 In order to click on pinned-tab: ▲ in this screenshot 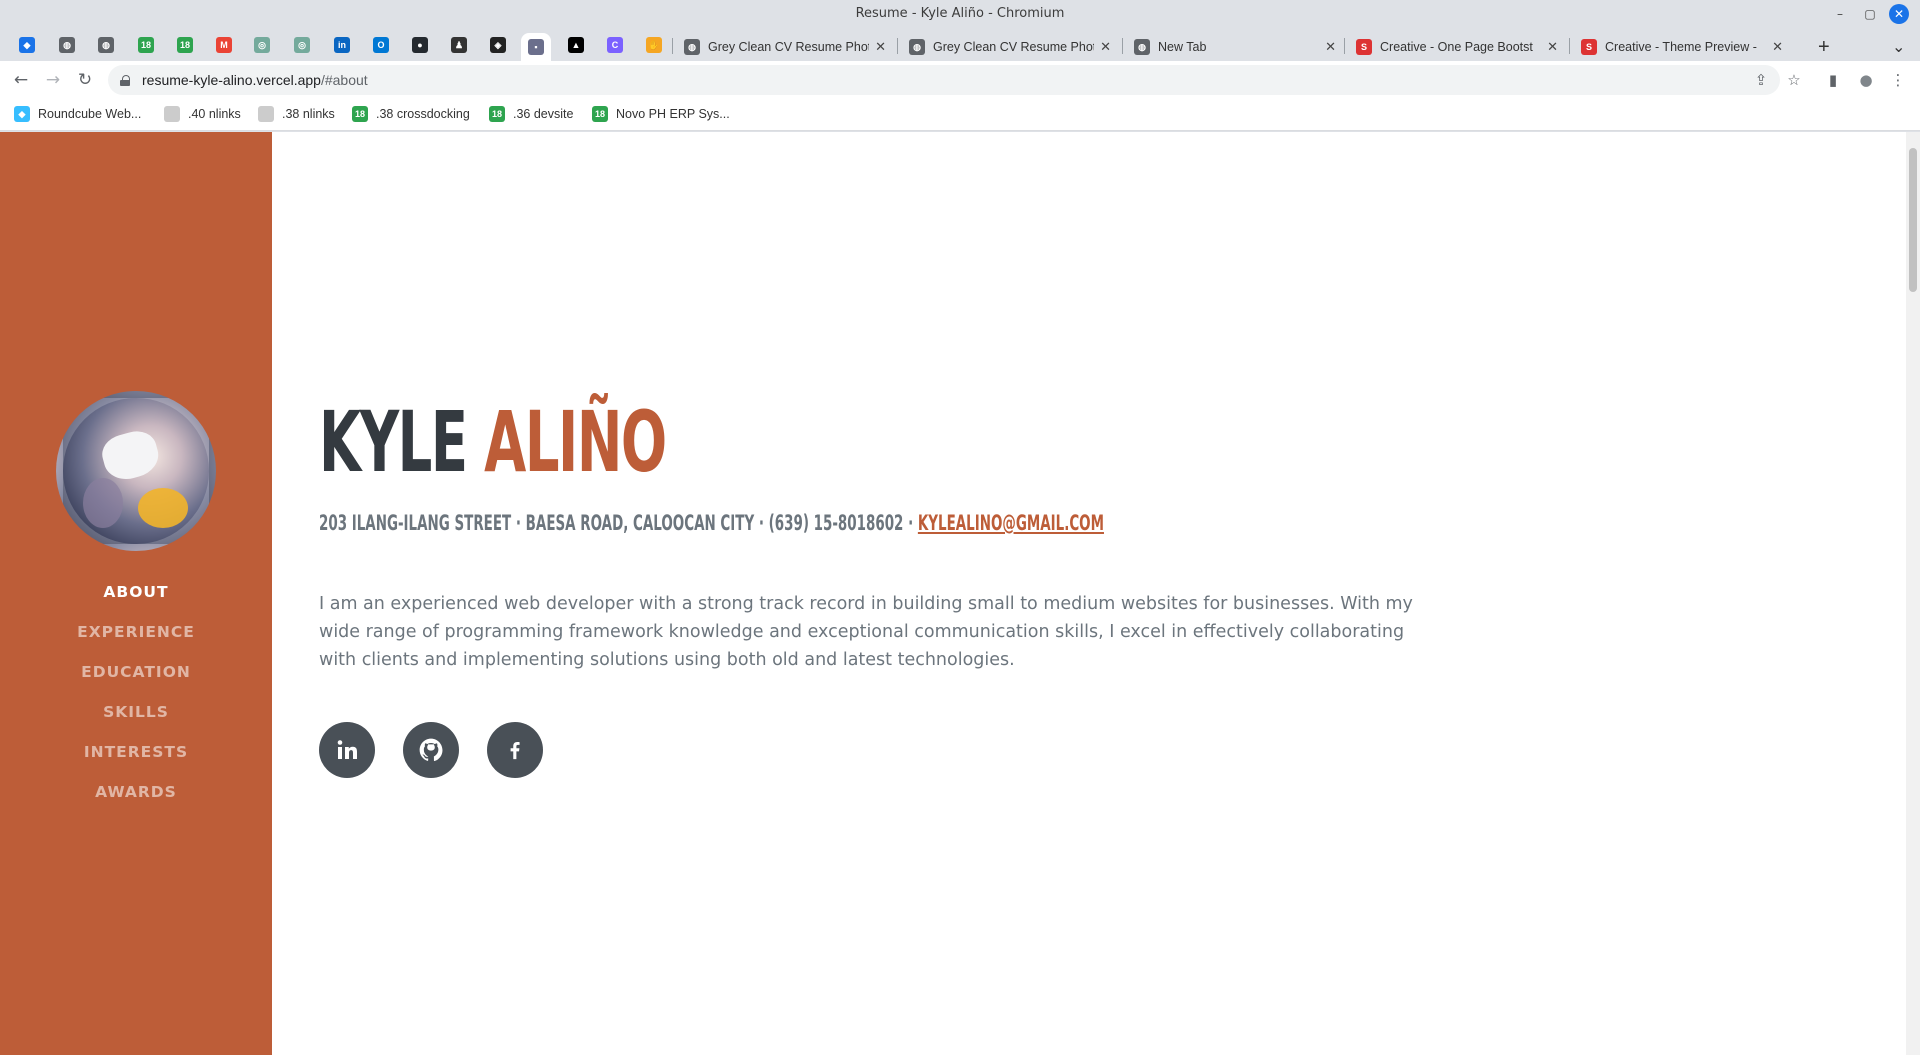, I will do `click(576, 45)`.